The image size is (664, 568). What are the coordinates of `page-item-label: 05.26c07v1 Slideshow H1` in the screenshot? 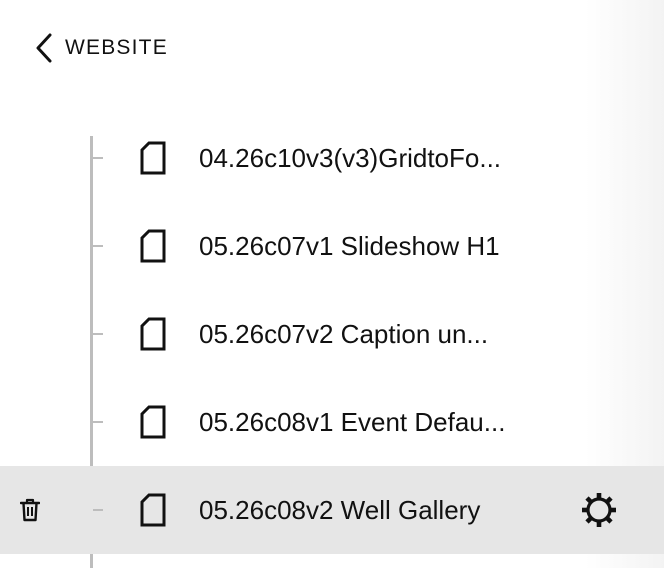 It's located at (349, 246).